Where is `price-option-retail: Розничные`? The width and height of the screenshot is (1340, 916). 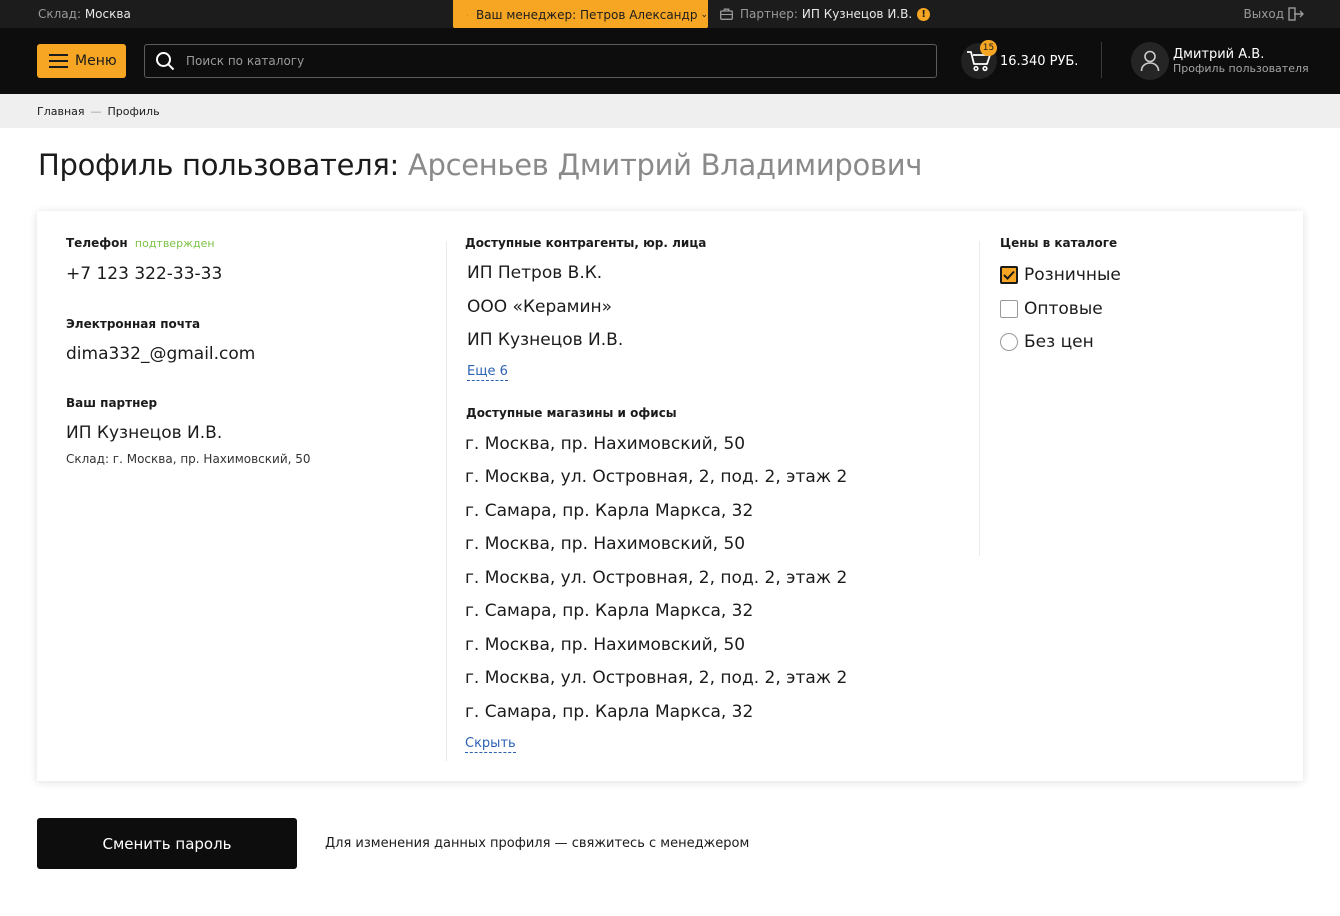
price-option-retail: Розничные is located at coordinates (1060, 275).